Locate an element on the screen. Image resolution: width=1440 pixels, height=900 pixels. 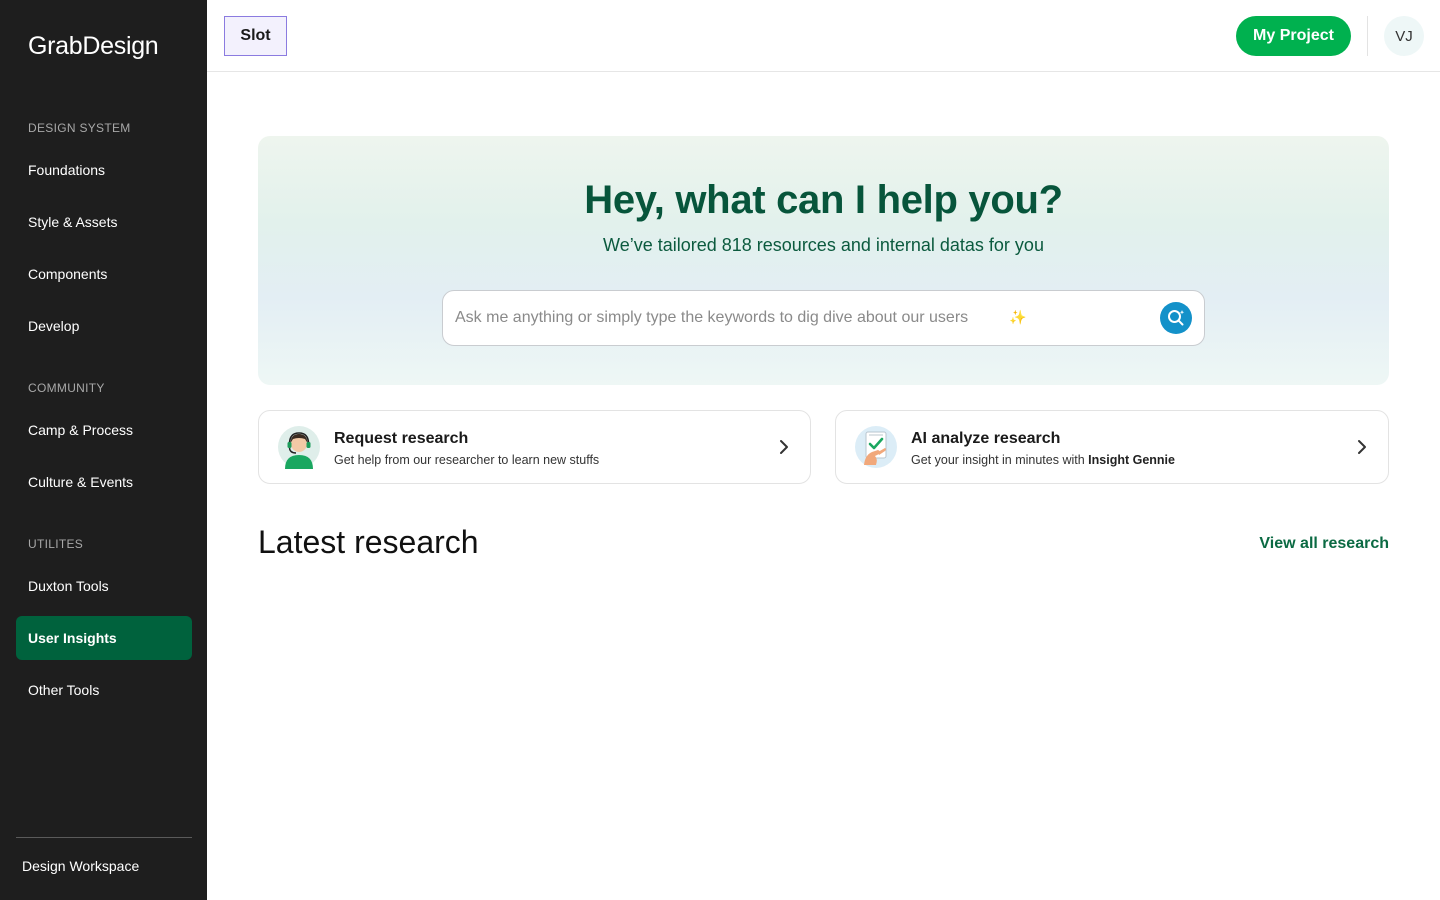
top-bar: Slot My Project VJ is located at coordinates (823, 36).